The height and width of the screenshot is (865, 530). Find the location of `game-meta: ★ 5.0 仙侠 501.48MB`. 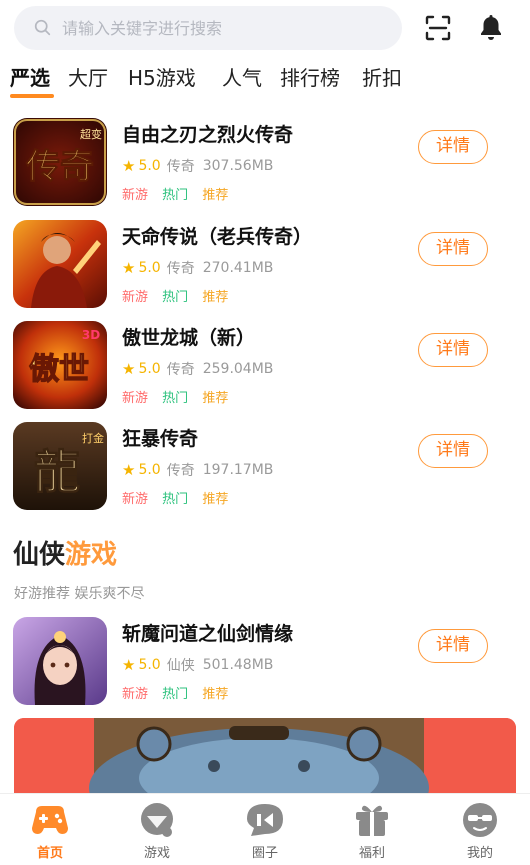

game-meta: ★ 5.0 仙侠 501.48MB is located at coordinates (197, 665).